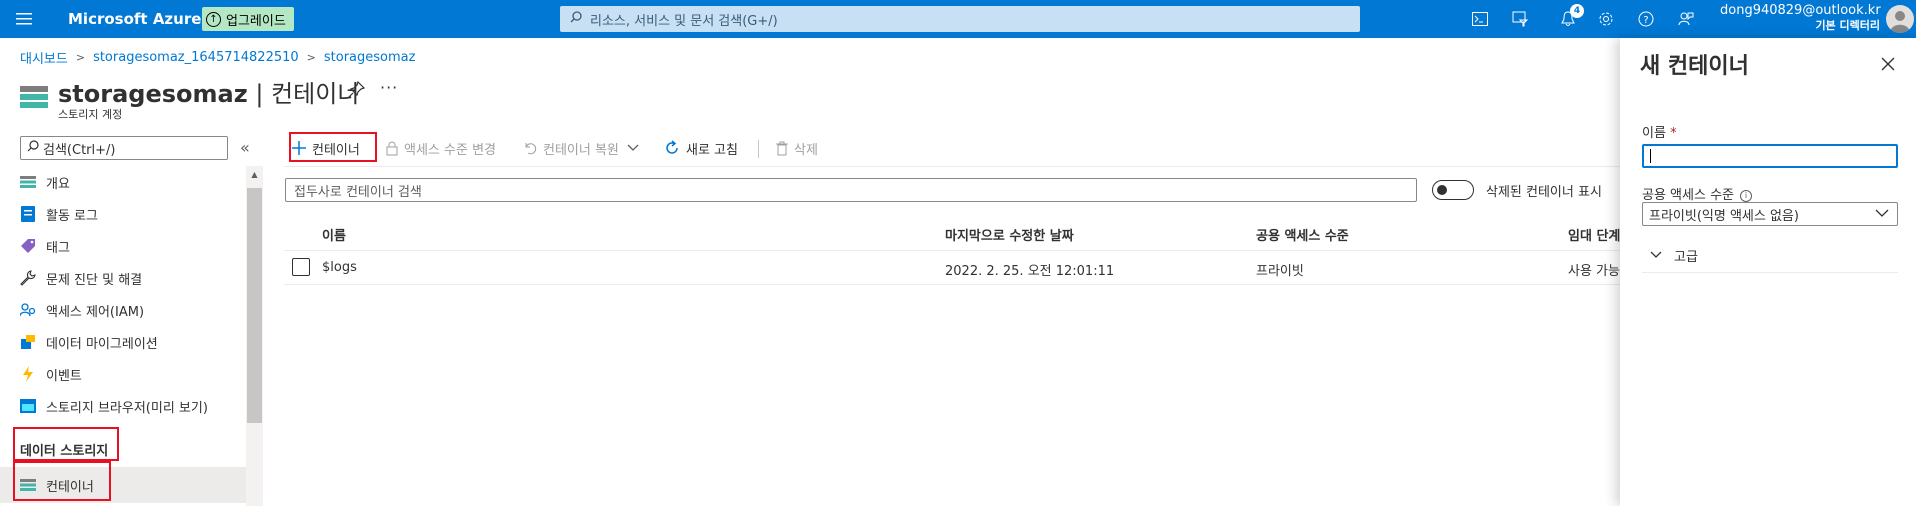 The image size is (1916, 506). I want to click on breadcrumb-dashboard: 대시보드, so click(44, 57).